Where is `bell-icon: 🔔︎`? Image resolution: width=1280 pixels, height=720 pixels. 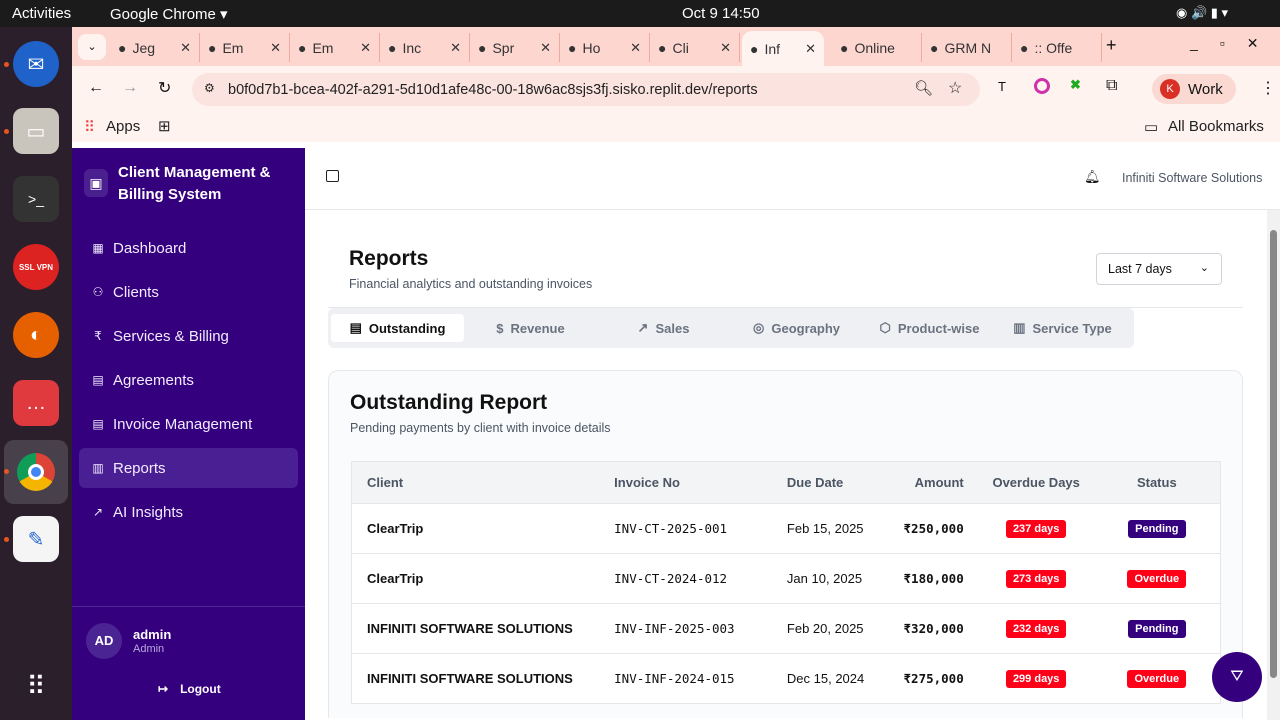
bell-icon: 🔔︎ is located at coordinates (1092, 177).